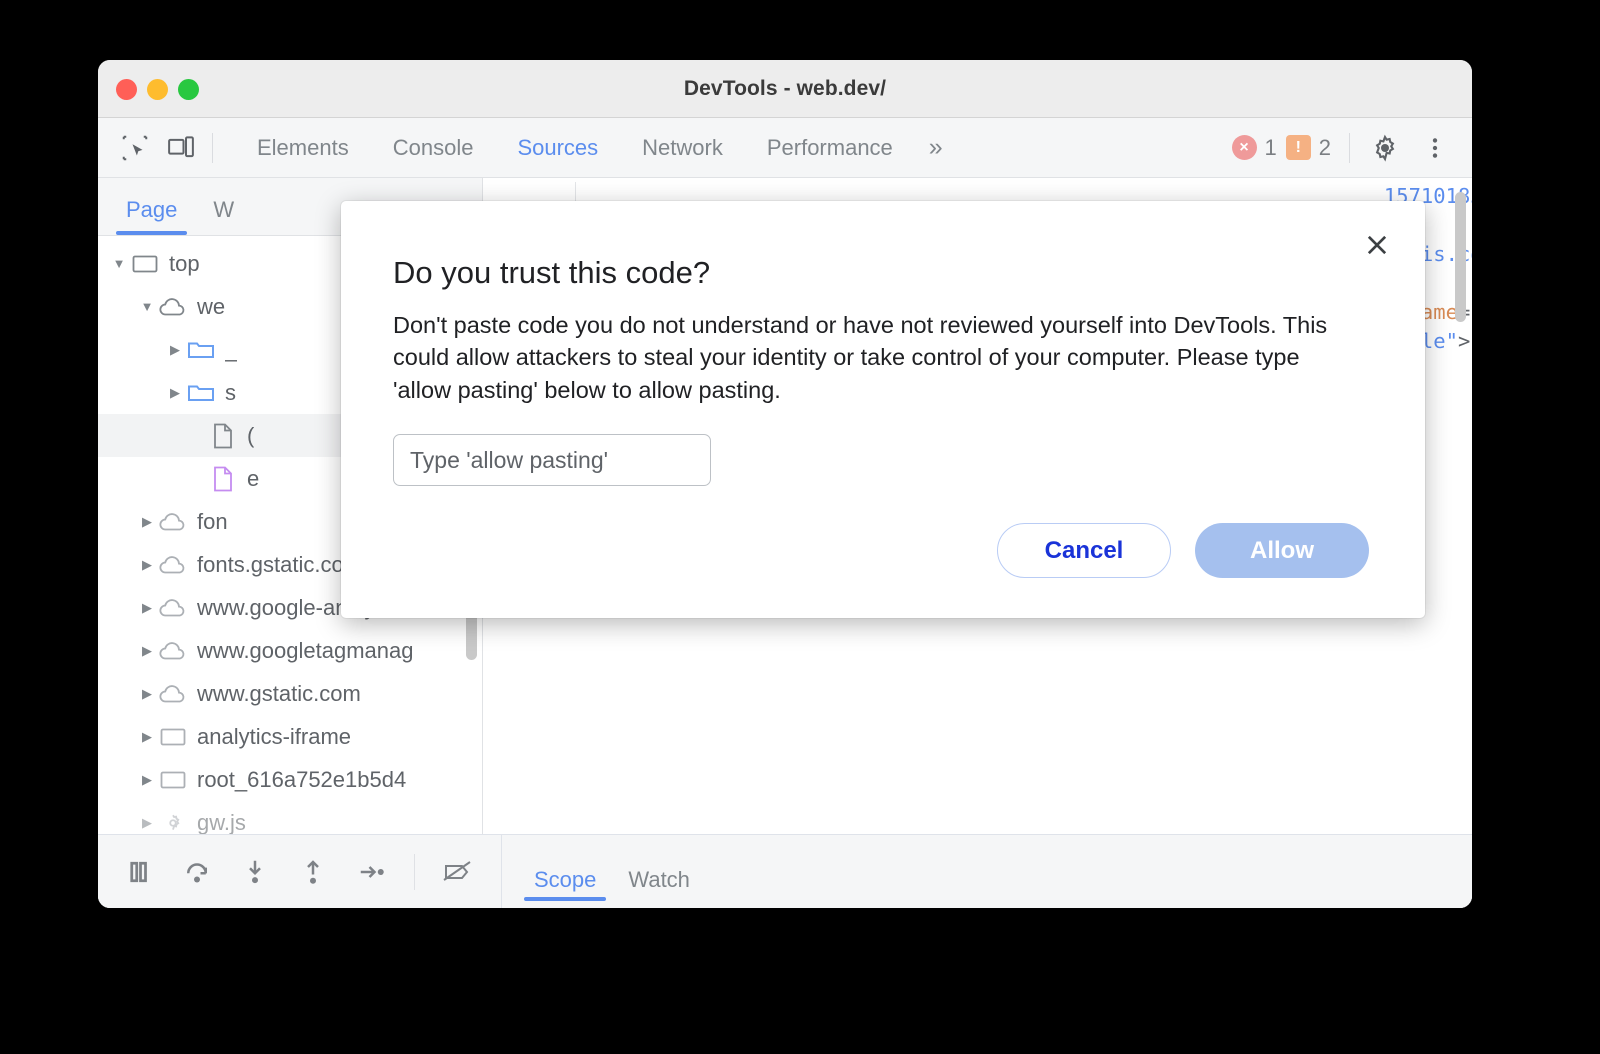  What do you see at coordinates (230, 392) in the screenshot?
I see `tree-item-label: s` at bounding box center [230, 392].